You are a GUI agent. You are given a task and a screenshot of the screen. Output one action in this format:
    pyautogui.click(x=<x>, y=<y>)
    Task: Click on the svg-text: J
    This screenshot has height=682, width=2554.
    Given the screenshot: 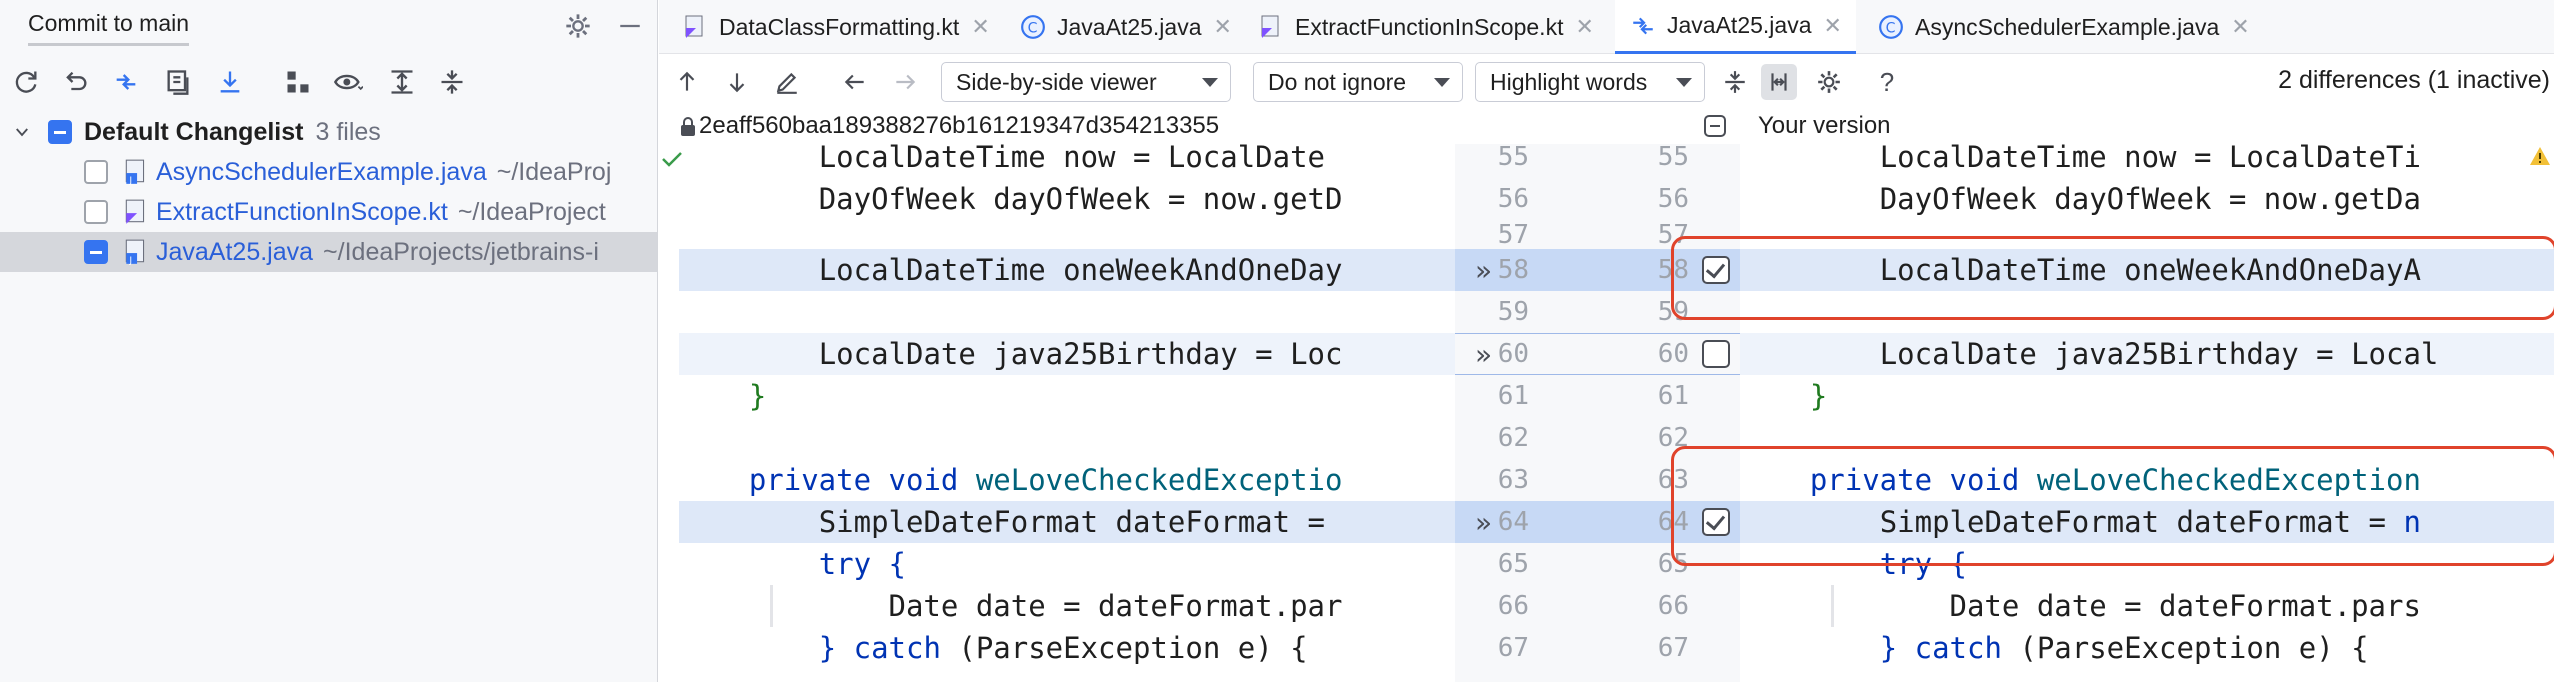 What is the action you would take?
    pyautogui.click(x=131, y=261)
    